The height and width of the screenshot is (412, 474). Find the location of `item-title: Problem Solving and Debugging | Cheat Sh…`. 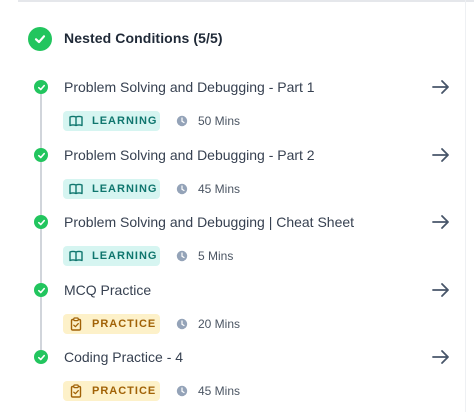

item-title: Problem Solving and Debugging | Cheat Sh… is located at coordinates (209, 222).